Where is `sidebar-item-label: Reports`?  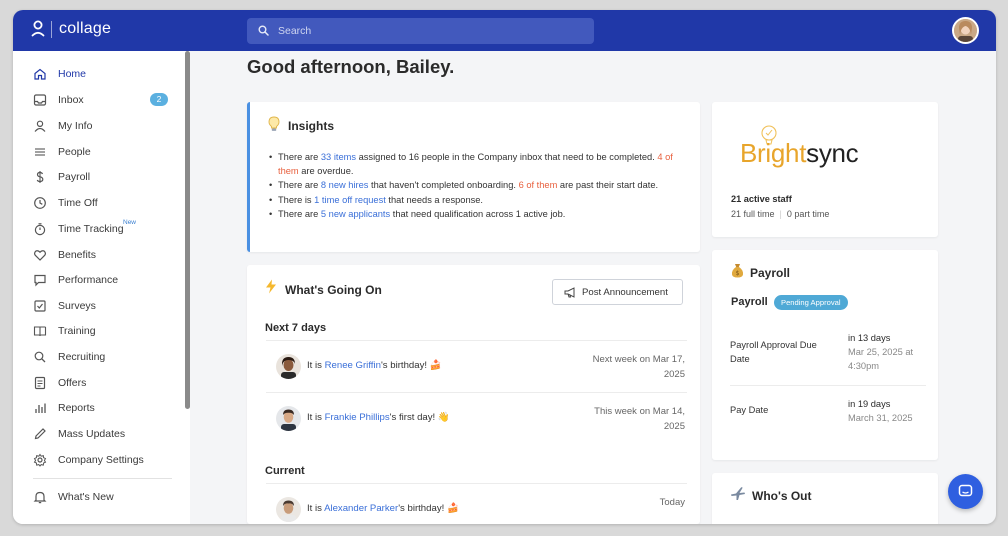
sidebar-item-label: Reports is located at coordinates (76, 408).